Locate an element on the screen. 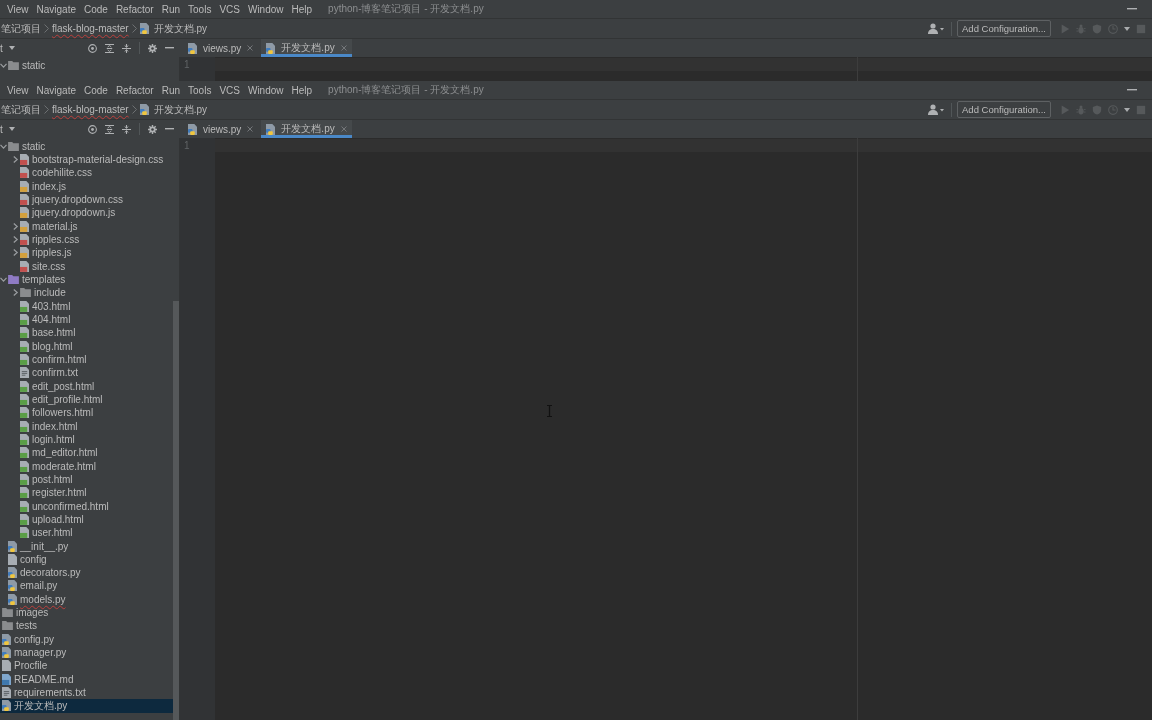 This screenshot has height=720, width=1152. tree-item: bootstrap-material-design.css is located at coordinates (86, 159).